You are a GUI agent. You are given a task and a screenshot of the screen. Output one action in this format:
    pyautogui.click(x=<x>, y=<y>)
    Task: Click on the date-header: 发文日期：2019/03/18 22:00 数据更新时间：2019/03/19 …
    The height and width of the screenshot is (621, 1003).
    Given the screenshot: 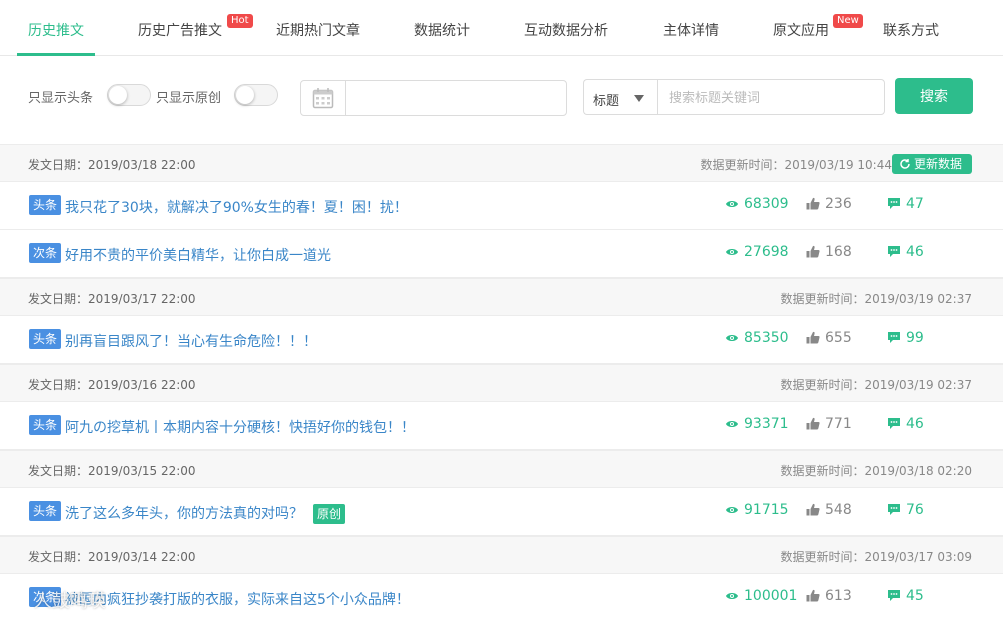 What is the action you would take?
    pyautogui.click(x=501, y=163)
    